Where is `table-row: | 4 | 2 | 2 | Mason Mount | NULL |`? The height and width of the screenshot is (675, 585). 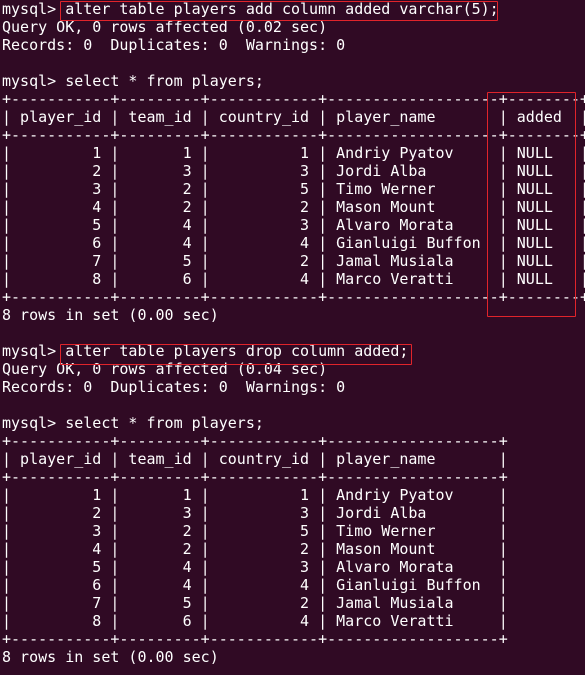
table-row: | 4 | 2 | 2 | Mason Mount | NULL | is located at coordinates (293, 207).